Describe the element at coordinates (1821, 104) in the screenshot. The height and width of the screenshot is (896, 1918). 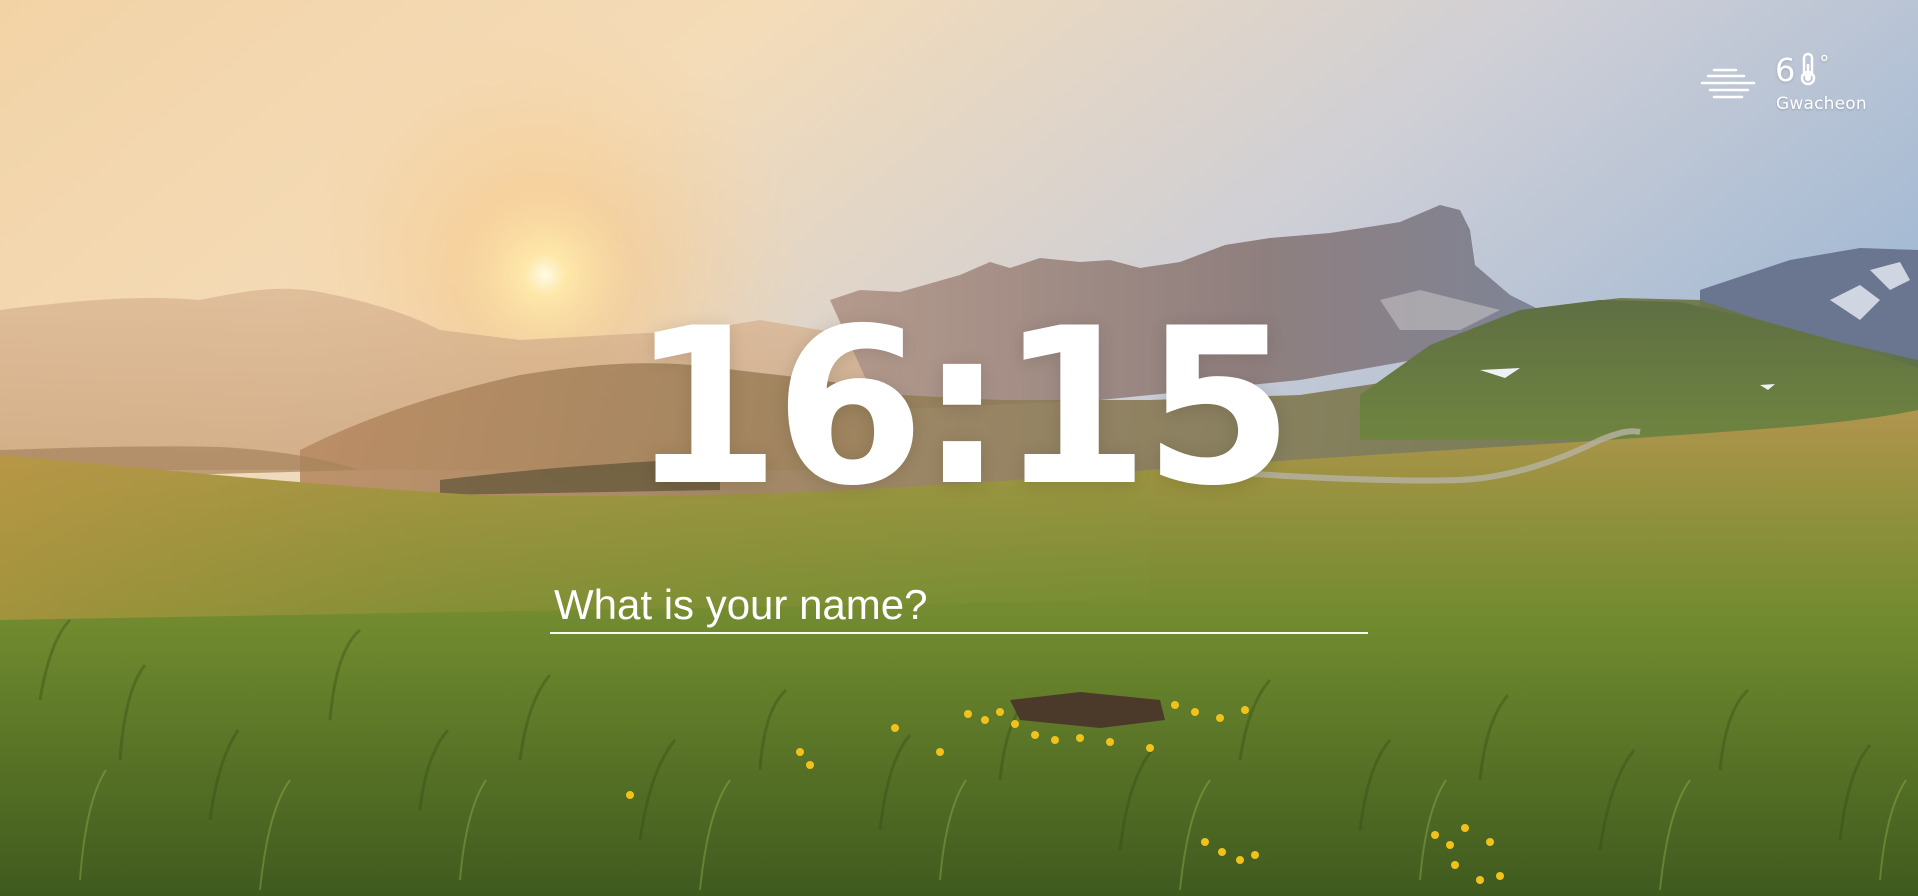
I see `weather-location: Gwacheon` at that location.